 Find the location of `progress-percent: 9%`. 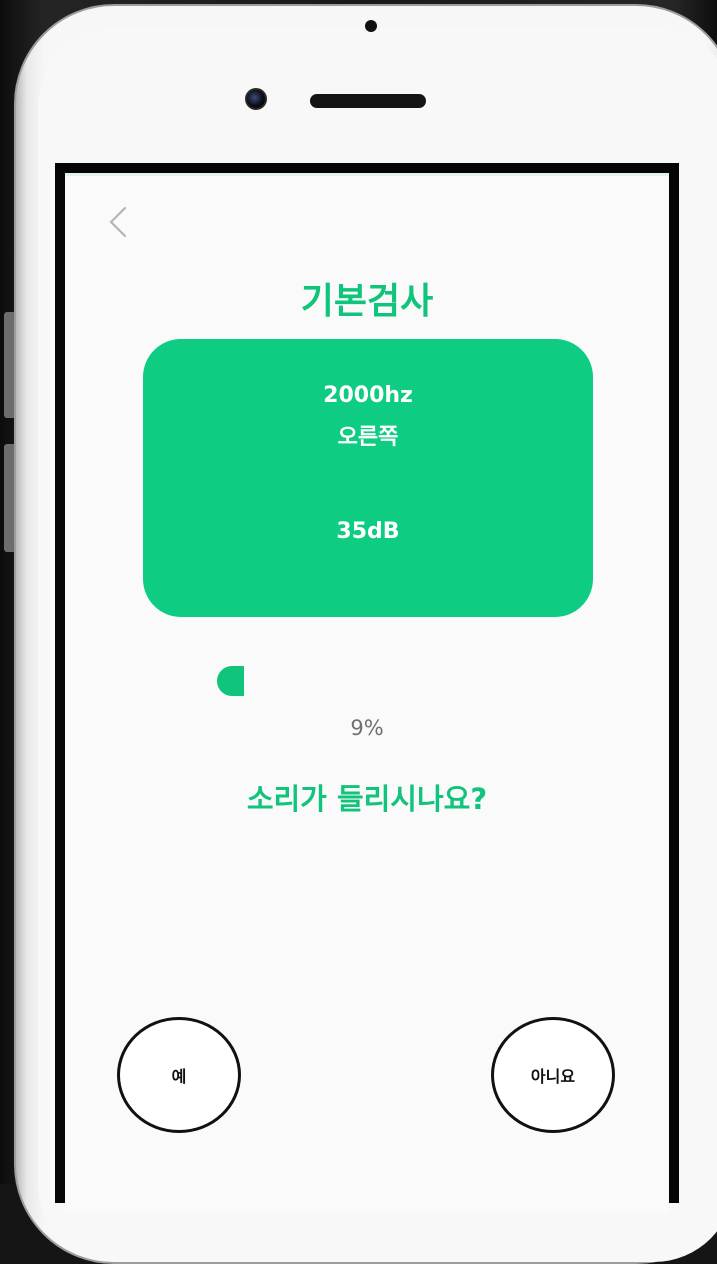

progress-percent: 9% is located at coordinates (367, 728).